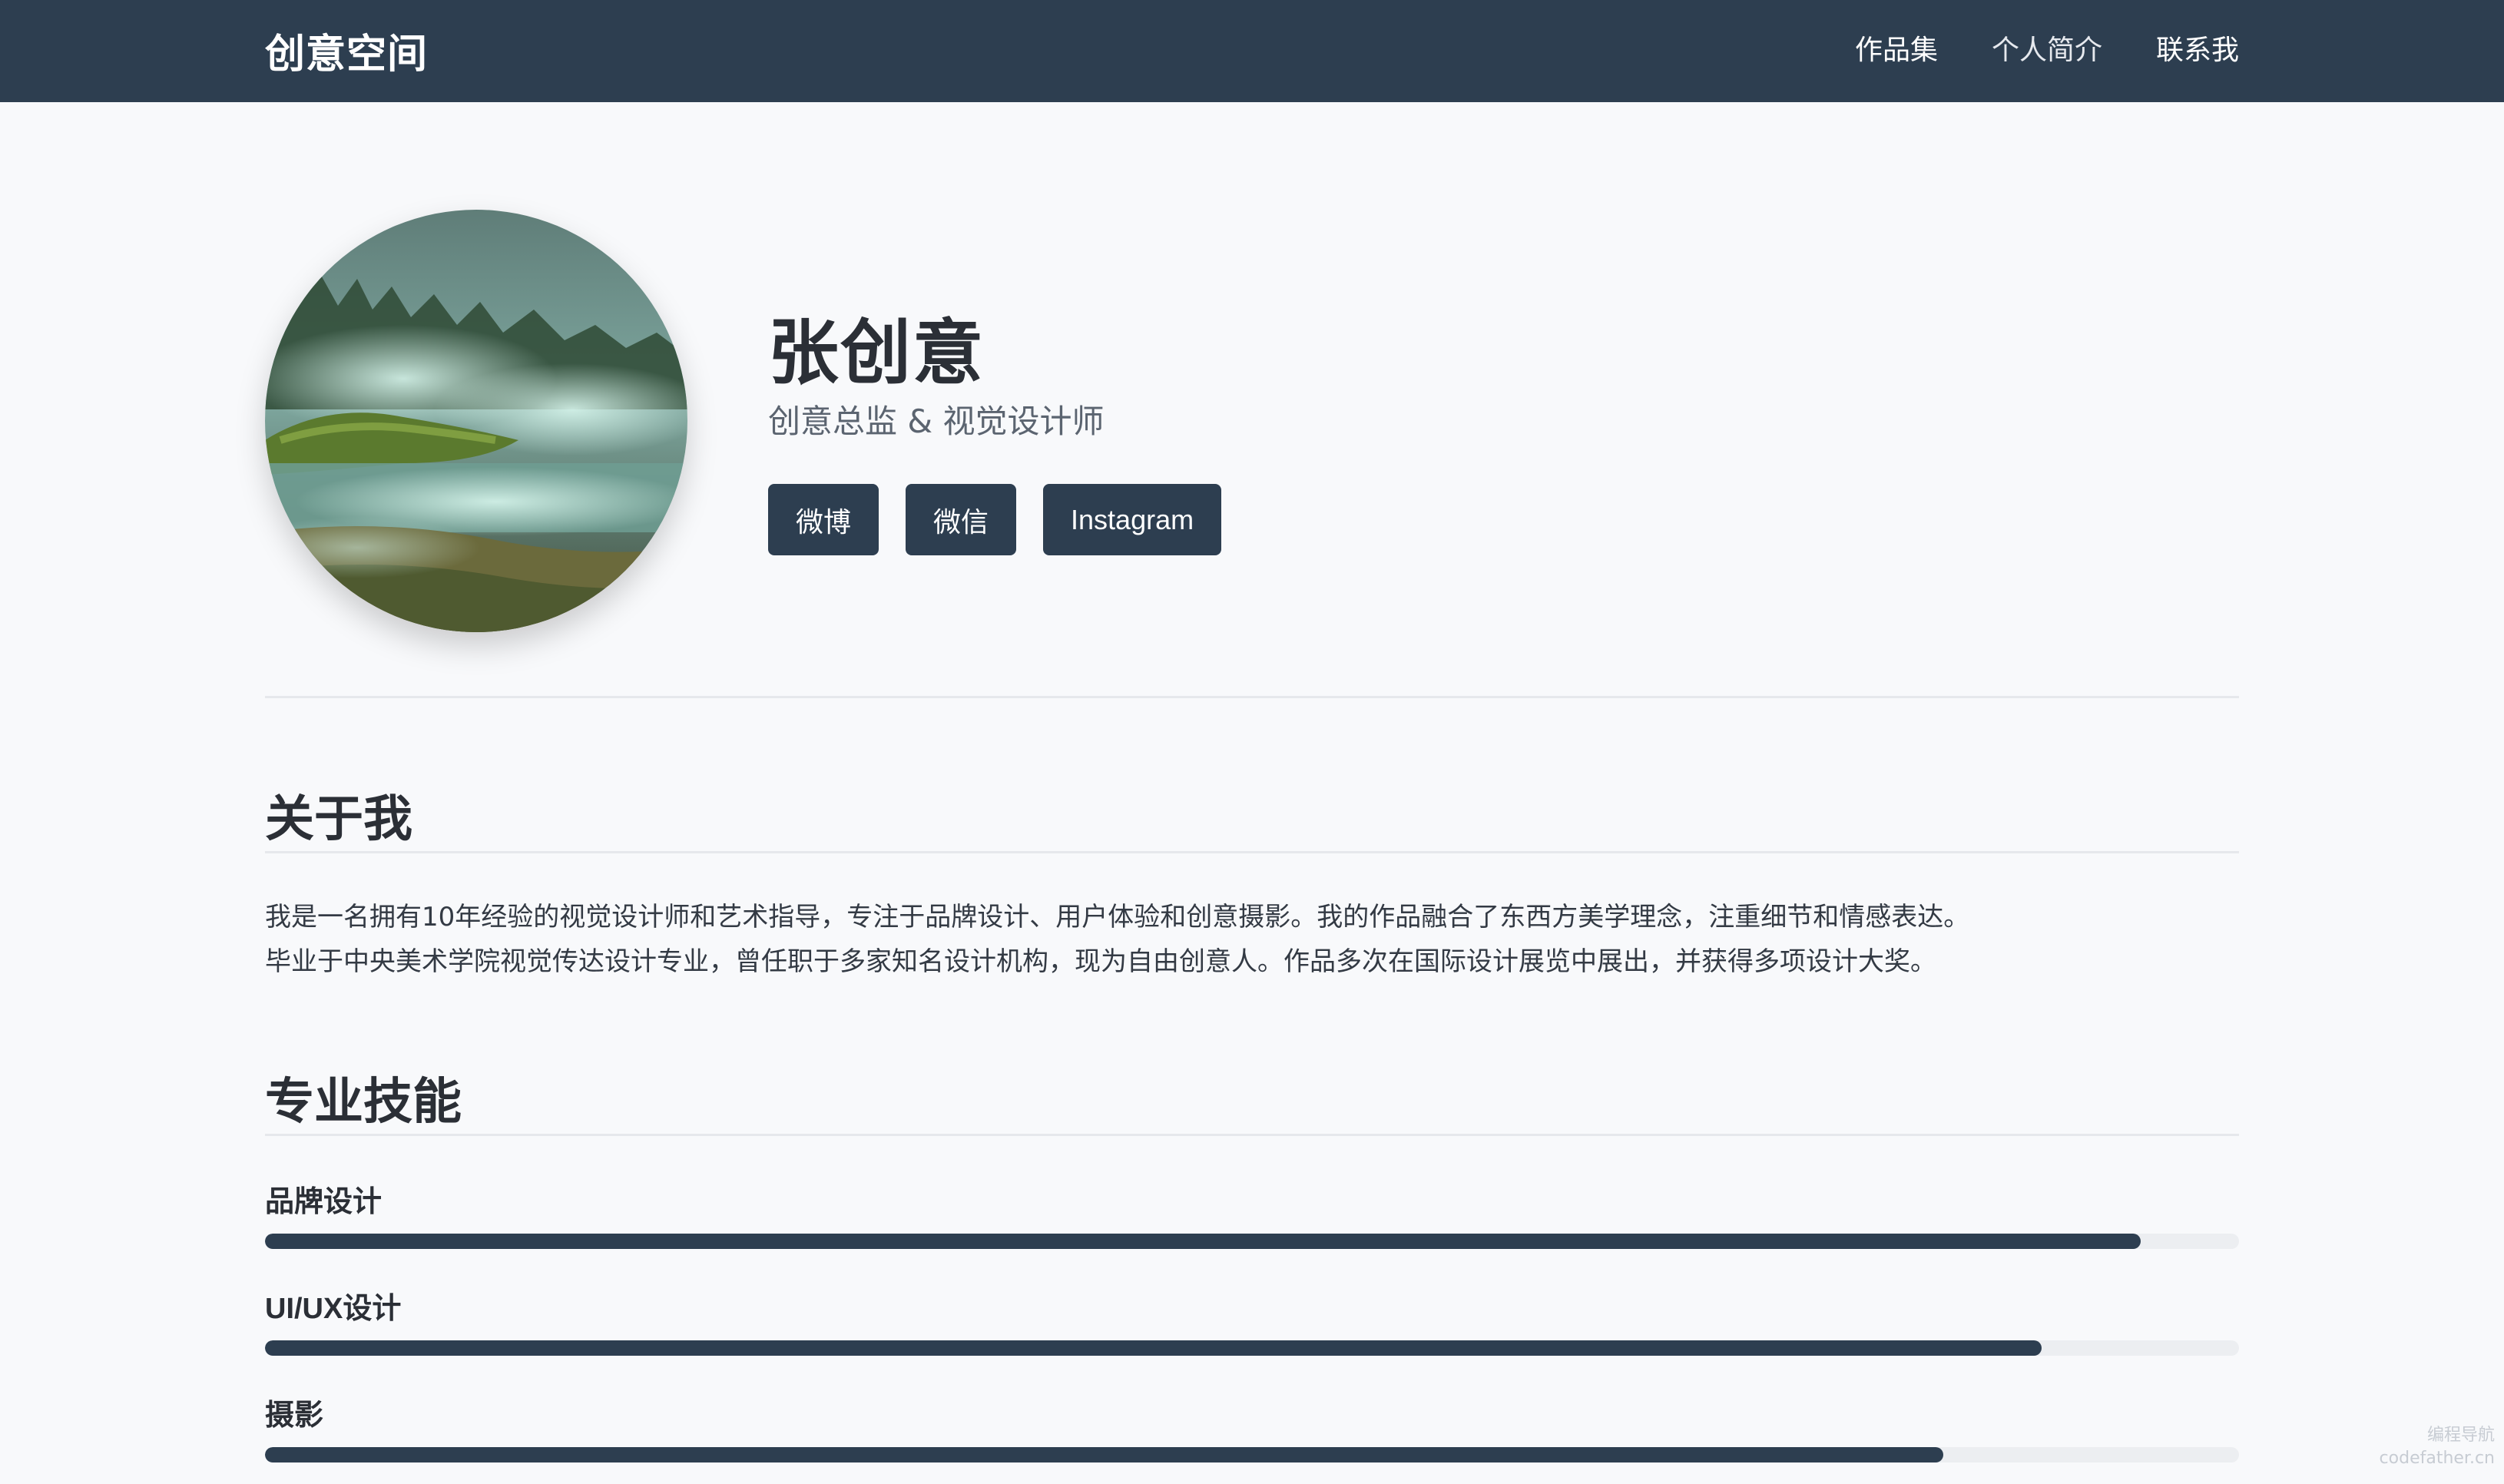 The width and height of the screenshot is (2504, 1484). What do you see at coordinates (1252, 1320) in the screenshot?
I see `skill-item: UI/UX设计` at bounding box center [1252, 1320].